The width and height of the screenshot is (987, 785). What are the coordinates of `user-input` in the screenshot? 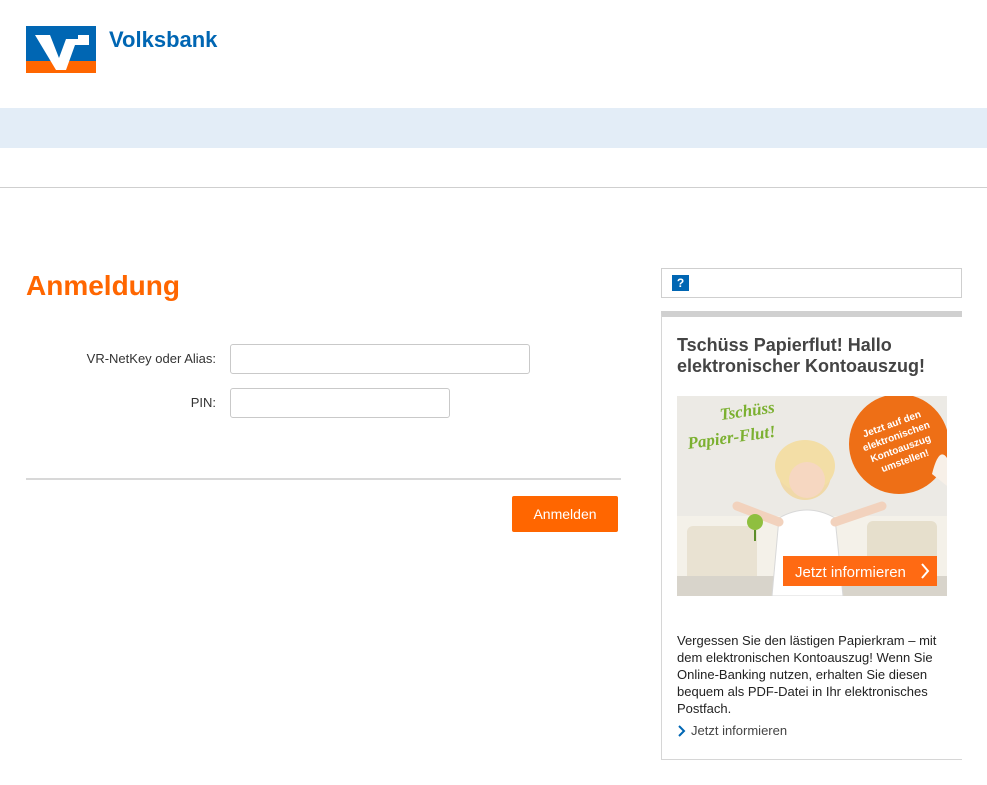 It's located at (380, 359).